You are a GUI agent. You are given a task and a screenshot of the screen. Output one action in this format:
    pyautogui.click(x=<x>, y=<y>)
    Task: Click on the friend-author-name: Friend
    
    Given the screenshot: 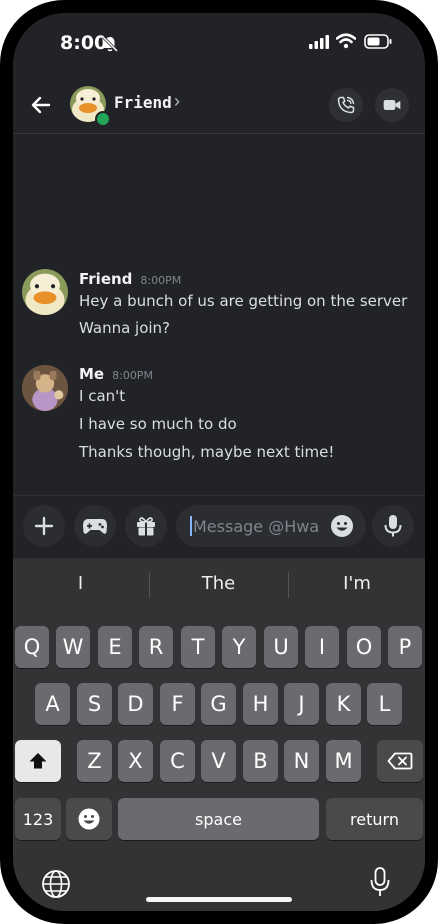 What is the action you would take?
    pyautogui.click(x=105, y=279)
    